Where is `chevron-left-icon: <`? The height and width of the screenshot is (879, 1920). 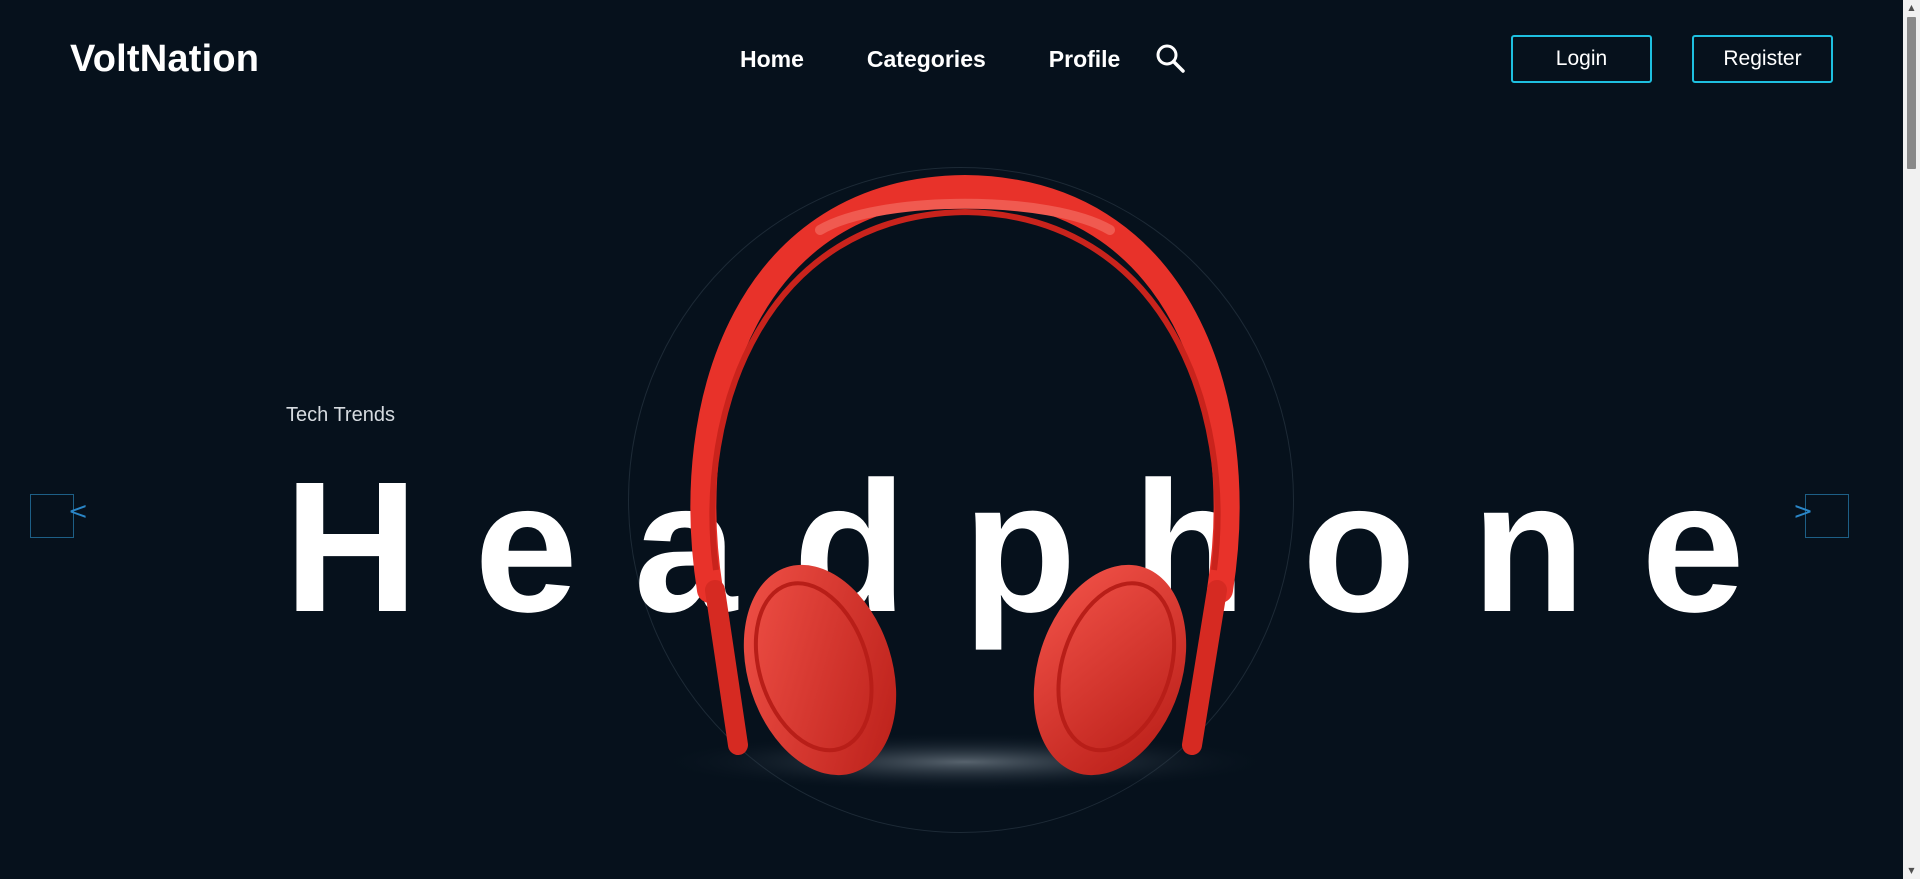 chevron-left-icon: < is located at coordinates (78, 511).